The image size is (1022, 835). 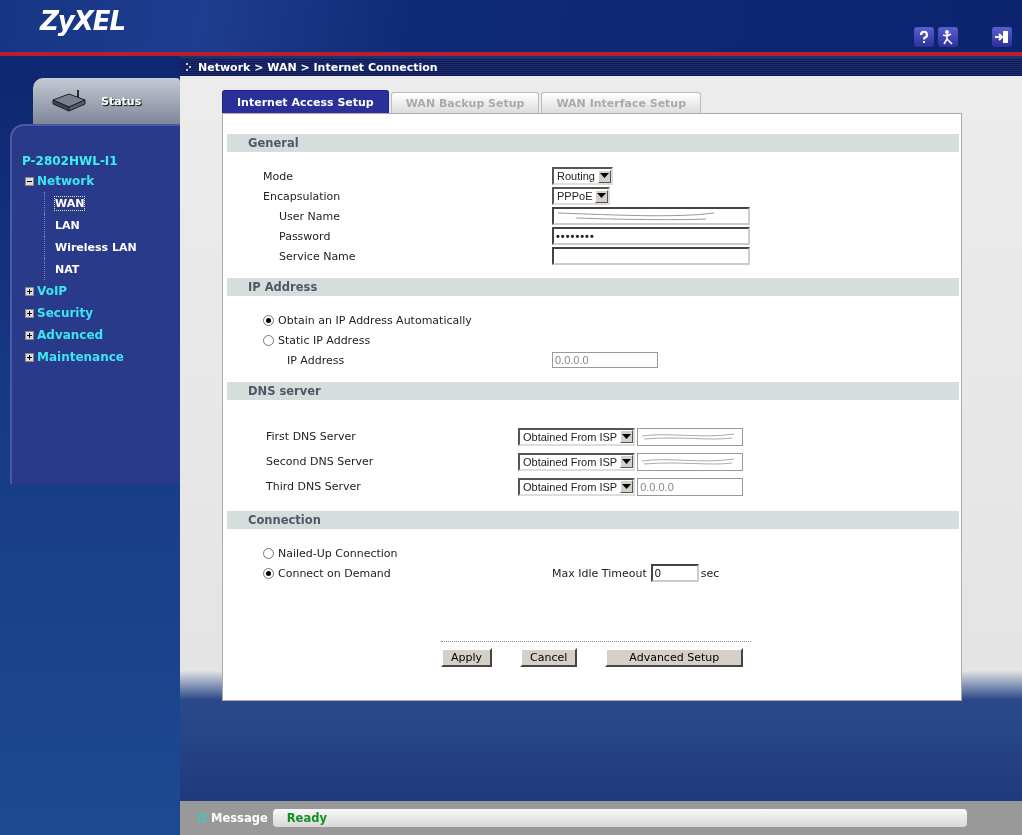 What do you see at coordinates (690, 486) in the screenshot?
I see `text-field: 0.0.0.0` at bounding box center [690, 486].